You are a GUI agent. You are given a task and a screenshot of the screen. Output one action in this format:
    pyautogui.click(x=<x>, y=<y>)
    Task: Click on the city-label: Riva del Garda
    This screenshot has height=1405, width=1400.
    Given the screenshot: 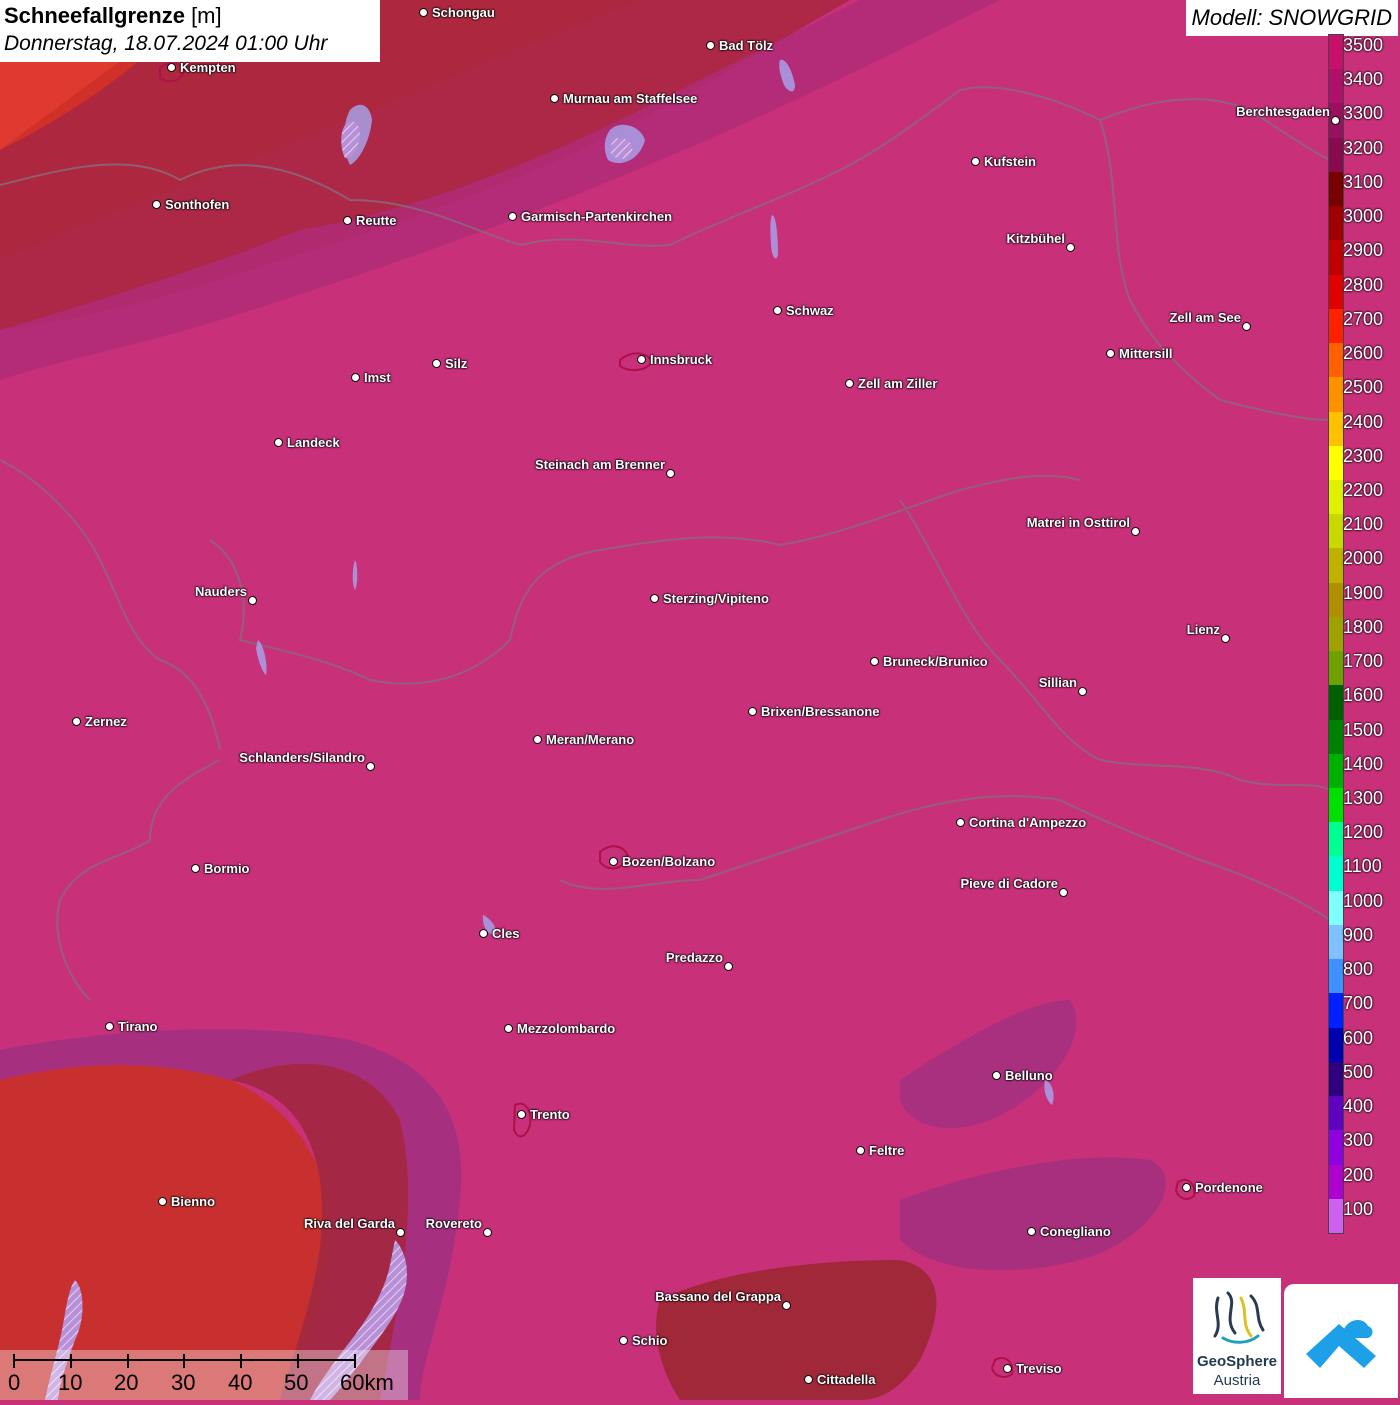 What is the action you would take?
    pyautogui.click(x=349, y=1223)
    